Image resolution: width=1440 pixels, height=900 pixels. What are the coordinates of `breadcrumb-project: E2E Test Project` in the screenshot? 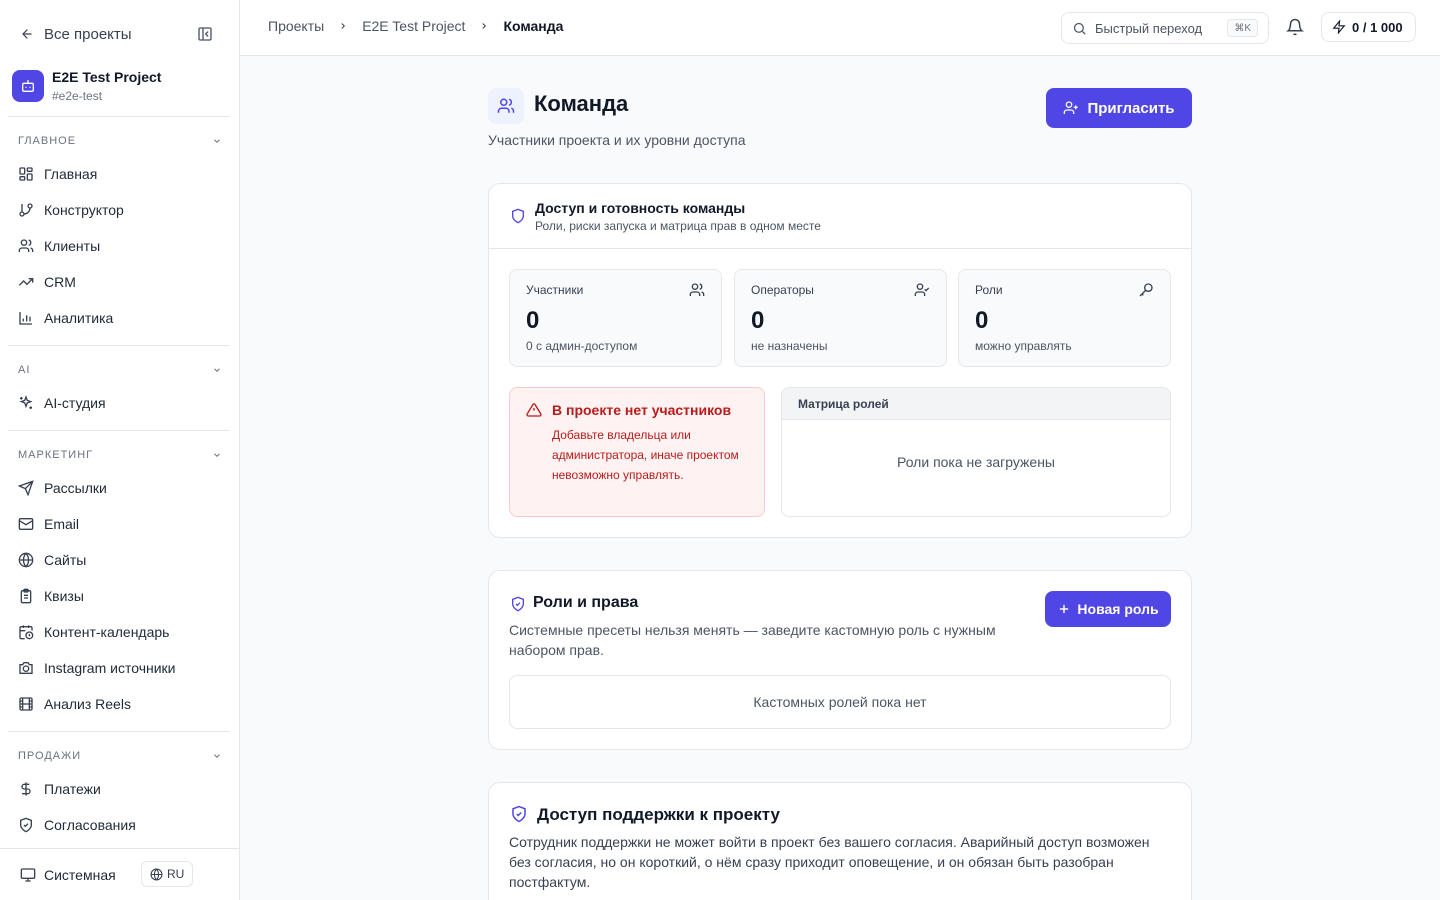 It's located at (413, 26).